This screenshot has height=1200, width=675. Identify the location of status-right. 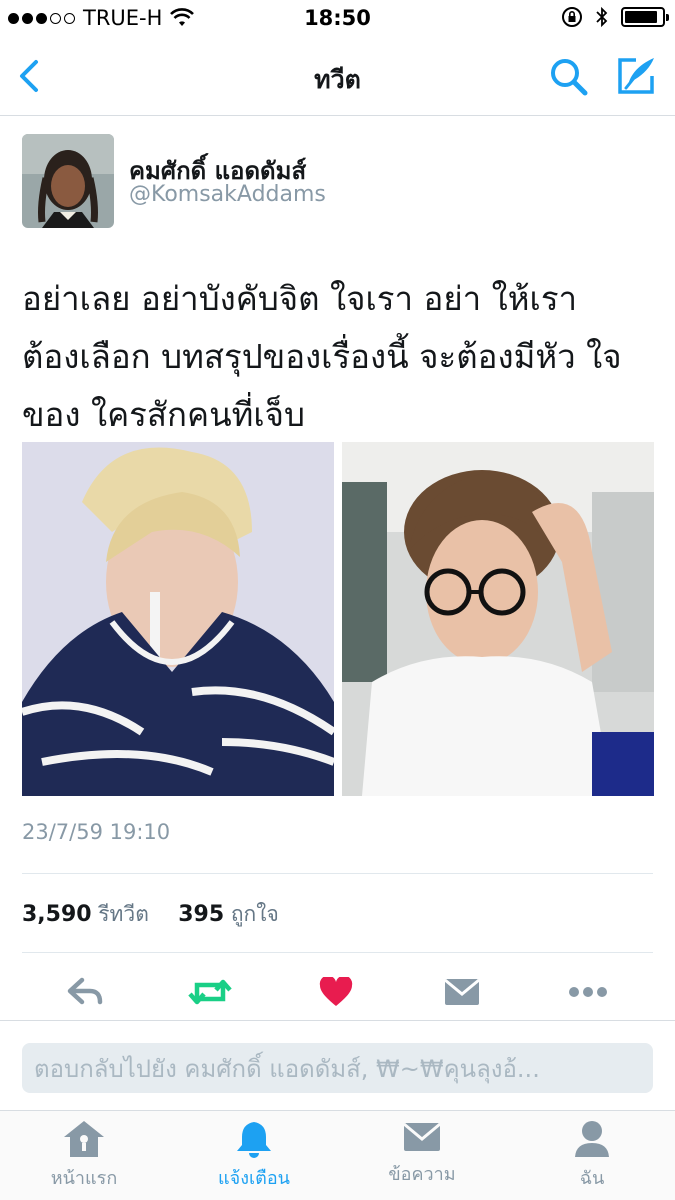
(615, 17).